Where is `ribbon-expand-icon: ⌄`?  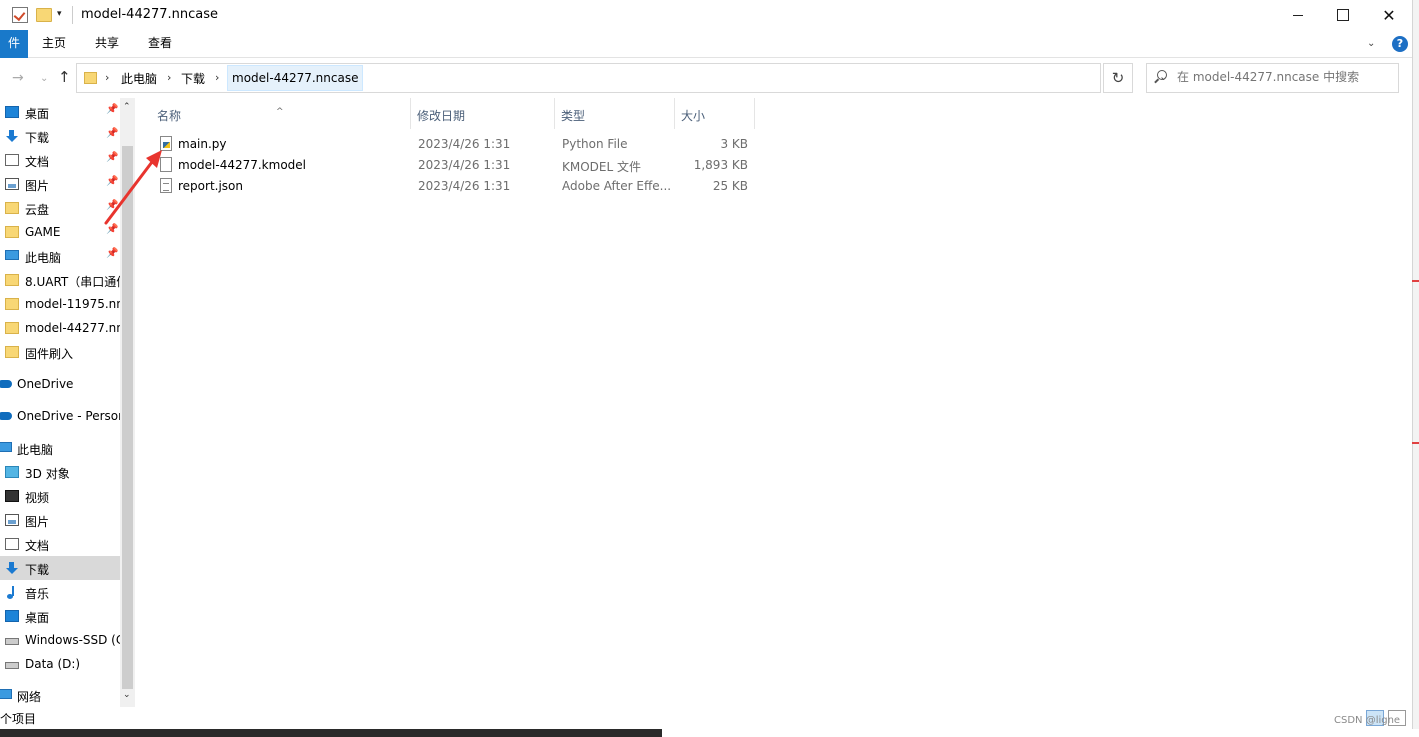
ribbon-expand-icon: ⌄ is located at coordinates (1371, 43).